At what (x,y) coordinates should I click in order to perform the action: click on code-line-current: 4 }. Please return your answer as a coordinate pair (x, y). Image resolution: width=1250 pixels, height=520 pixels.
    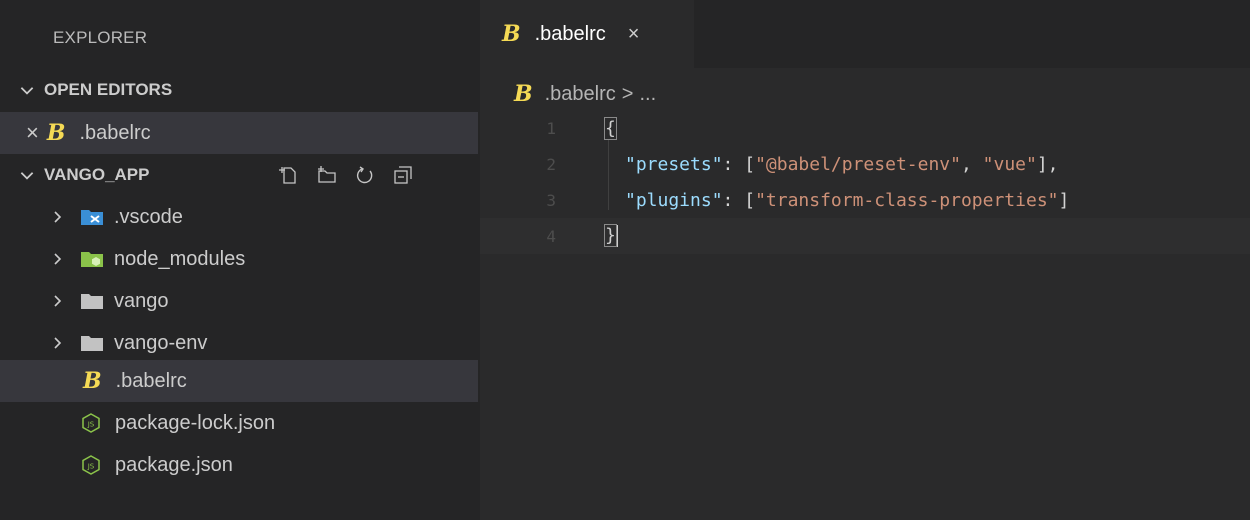
    Looking at the image, I should click on (865, 236).